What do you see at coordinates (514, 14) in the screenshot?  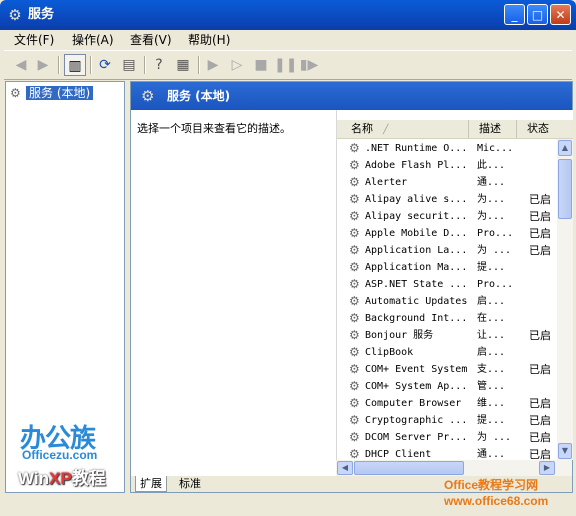 I see `minimize-button: _` at bounding box center [514, 14].